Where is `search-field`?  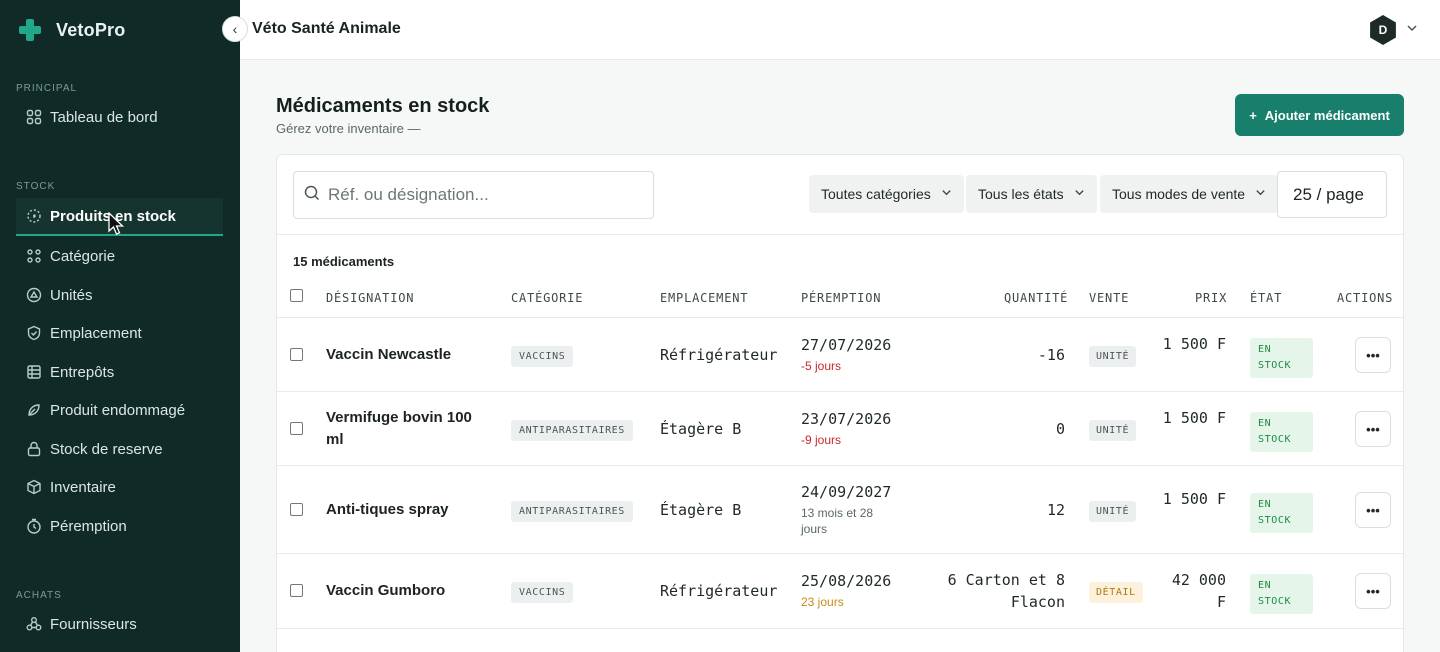
search-field is located at coordinates (473, 195).